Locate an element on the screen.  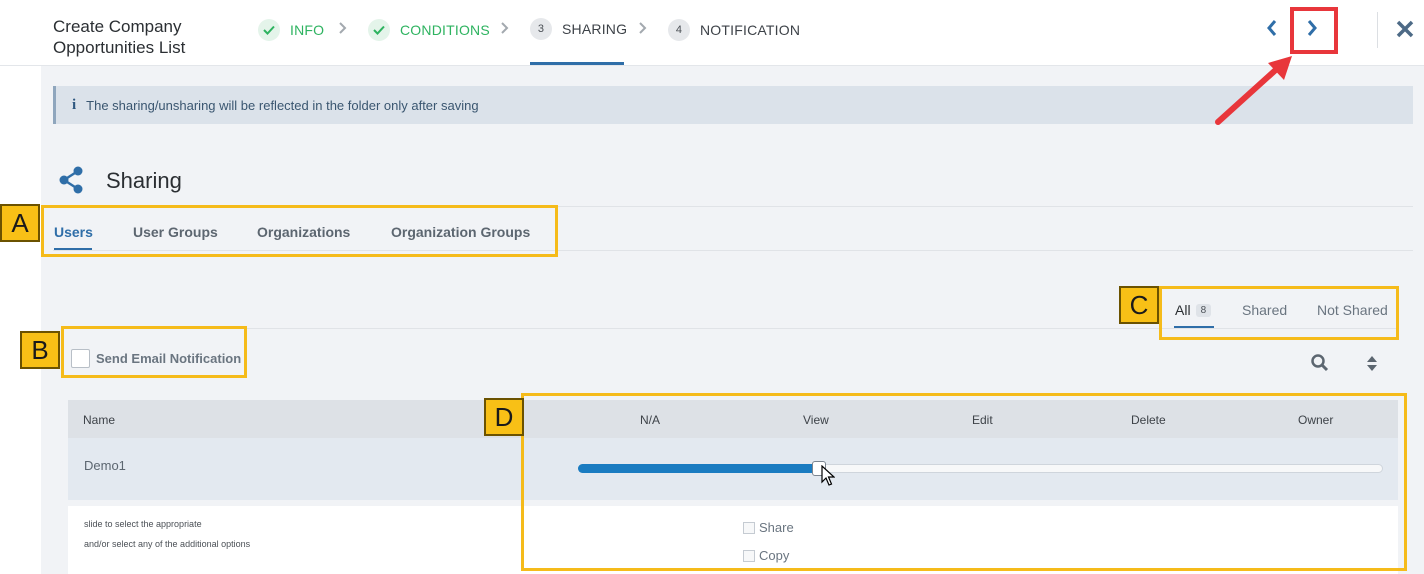
close-button is located at coordinates (1405, 29).